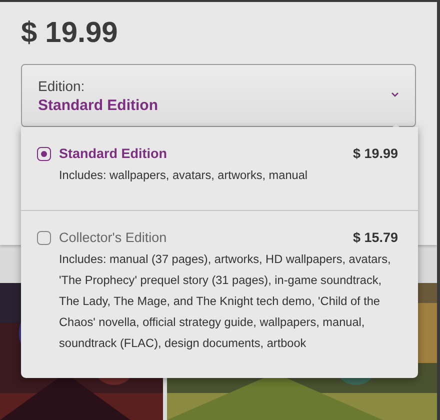  What do you see at coordinates (98, 105) in the screenshot?
I see `select-value: Standard Edition` at bounding box center [98, 105].